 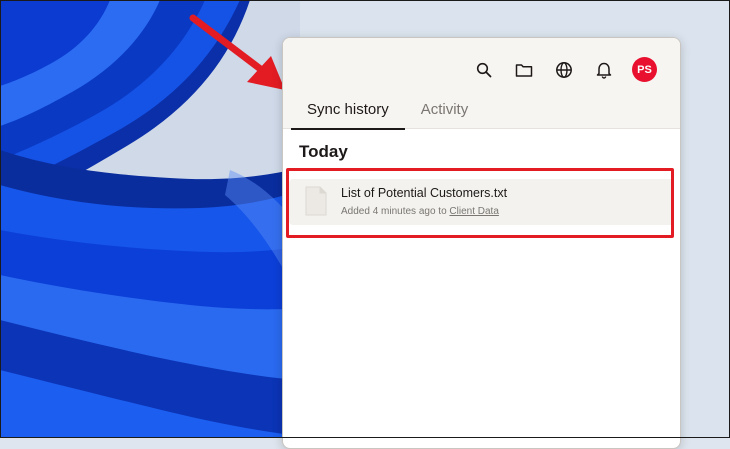 I want to click on red-highlight-box, so click(x=480, y=203).